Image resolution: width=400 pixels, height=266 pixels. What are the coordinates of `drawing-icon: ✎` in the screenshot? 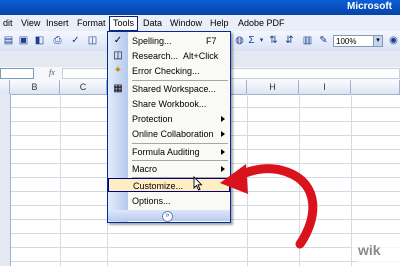 It's located at (323, 40).